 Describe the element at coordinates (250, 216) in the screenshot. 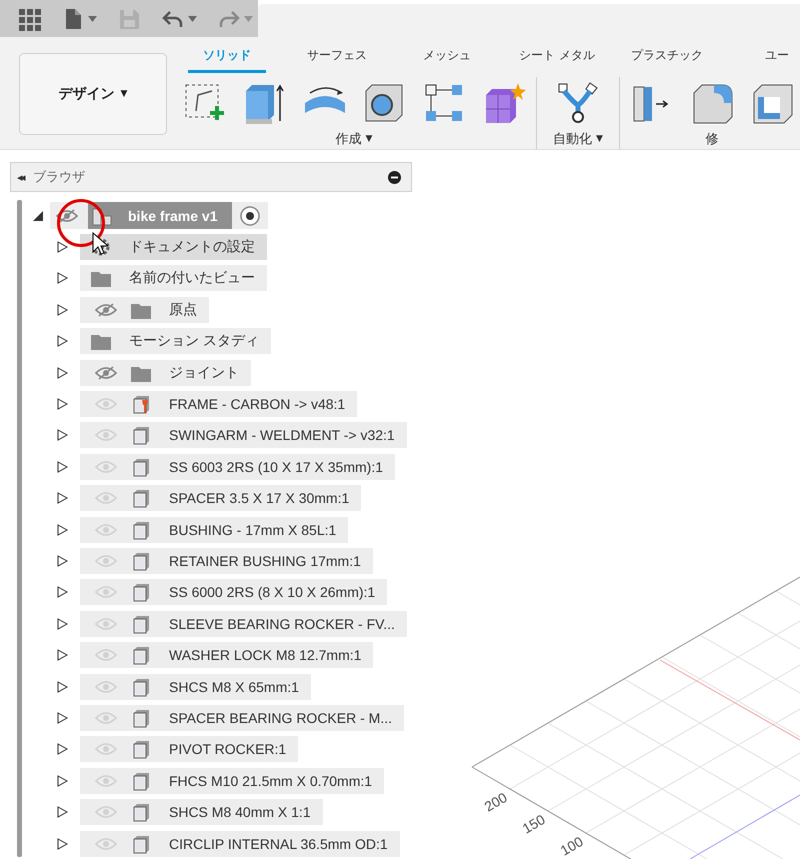

I see `active-radio` at that location.